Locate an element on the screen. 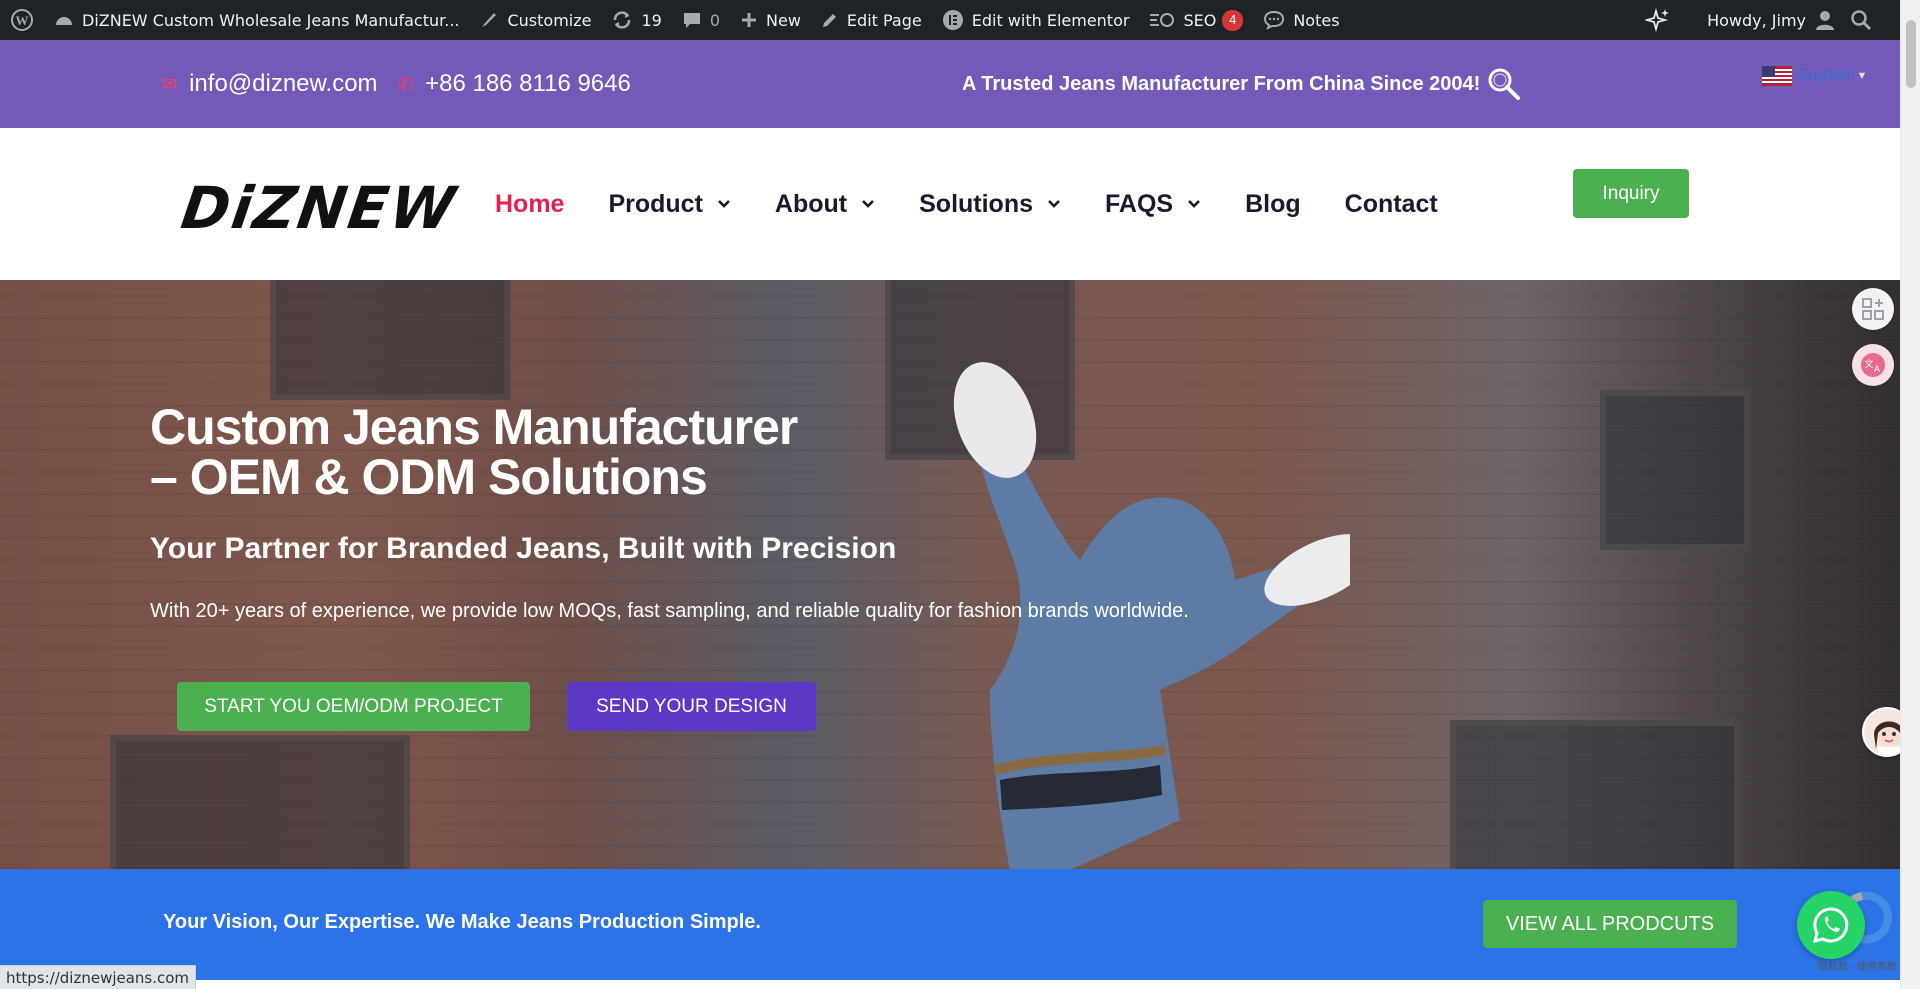  seo-link: SEO 4 is located at coordinates (1196, 20).